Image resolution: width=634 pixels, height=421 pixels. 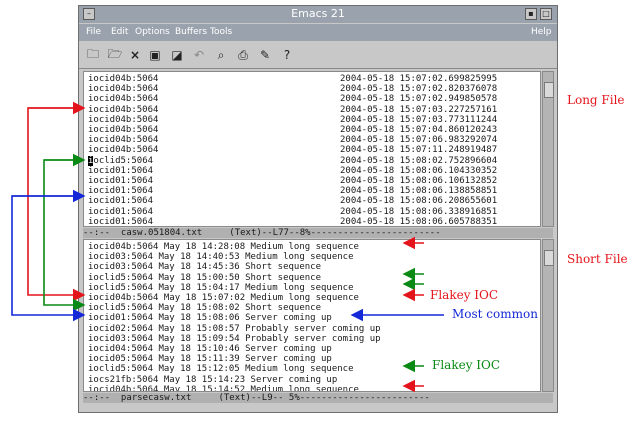 I want to click on blue-connector-arrow, so click(x=48, y=258).